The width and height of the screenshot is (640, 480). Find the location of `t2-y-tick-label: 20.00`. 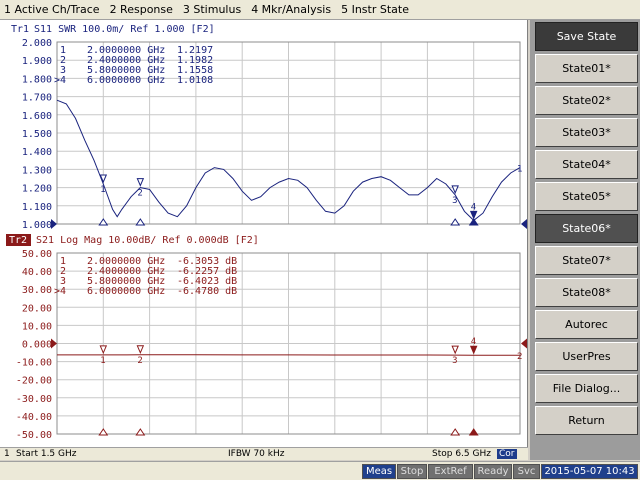

t2-y-tick-label: 20.00 is located at coordinates (37, 308).